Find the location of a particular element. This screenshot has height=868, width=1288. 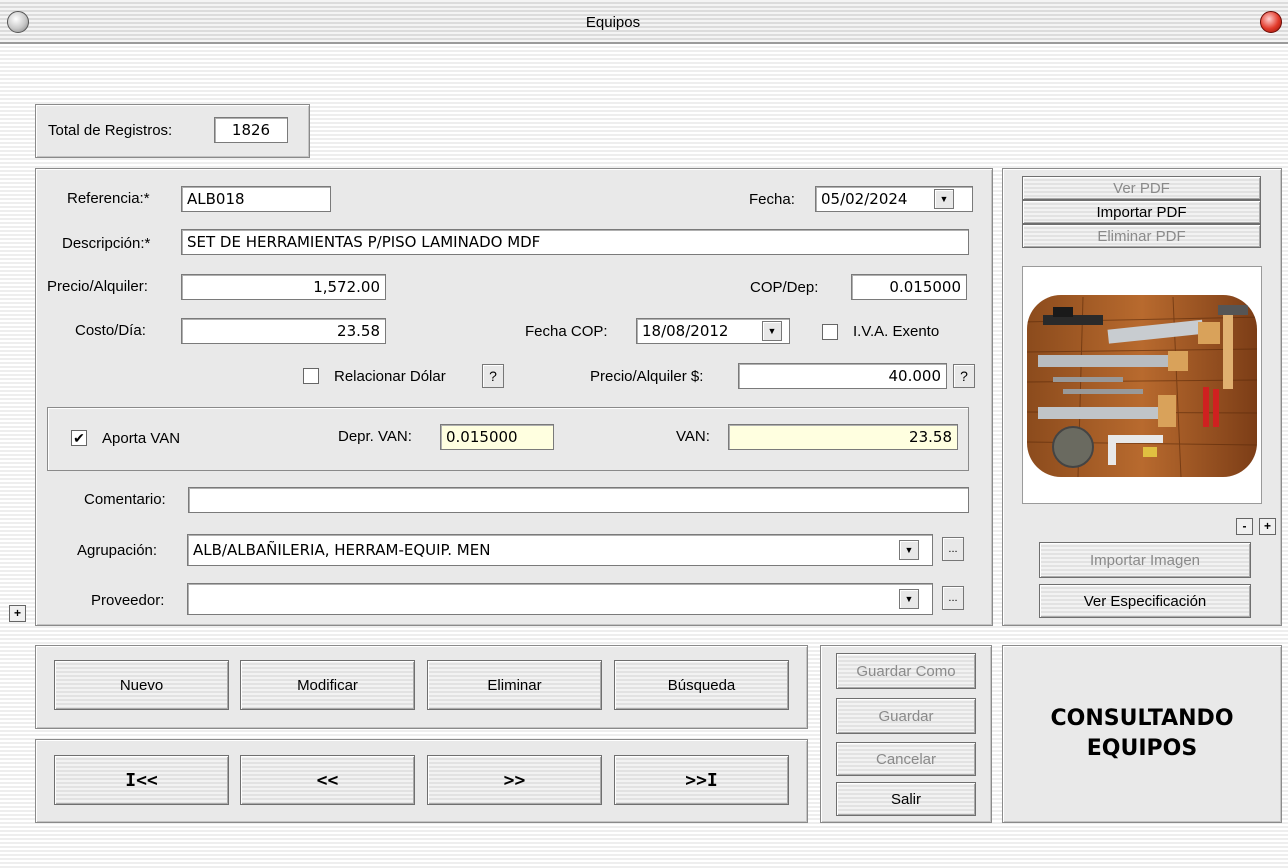

ver-pdf-button: Ver PDF is located at coordinates (1141, 188).